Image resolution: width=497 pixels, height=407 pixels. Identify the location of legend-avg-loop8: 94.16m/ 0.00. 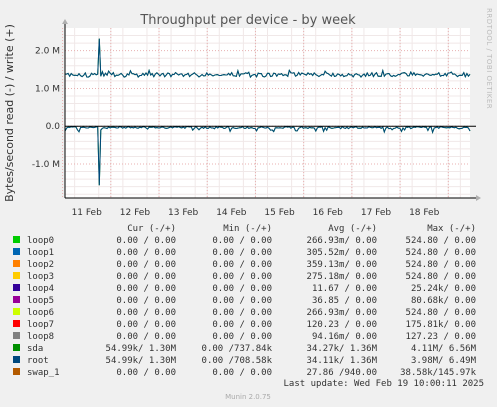
(344, 337).